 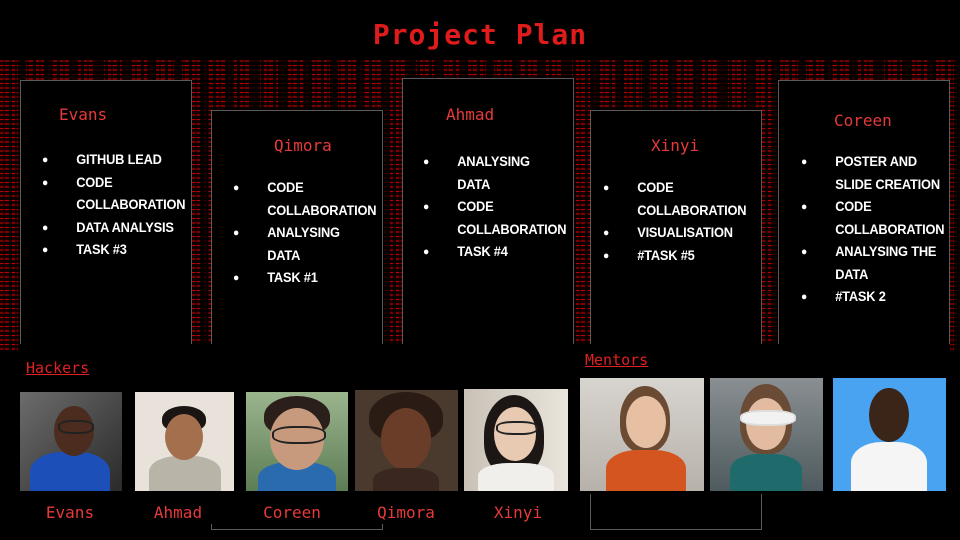 What do you see at coordinates (292, 512) in the screenshot?
I see `caption-hacker: Coreen` at bounding box center [292, 512].